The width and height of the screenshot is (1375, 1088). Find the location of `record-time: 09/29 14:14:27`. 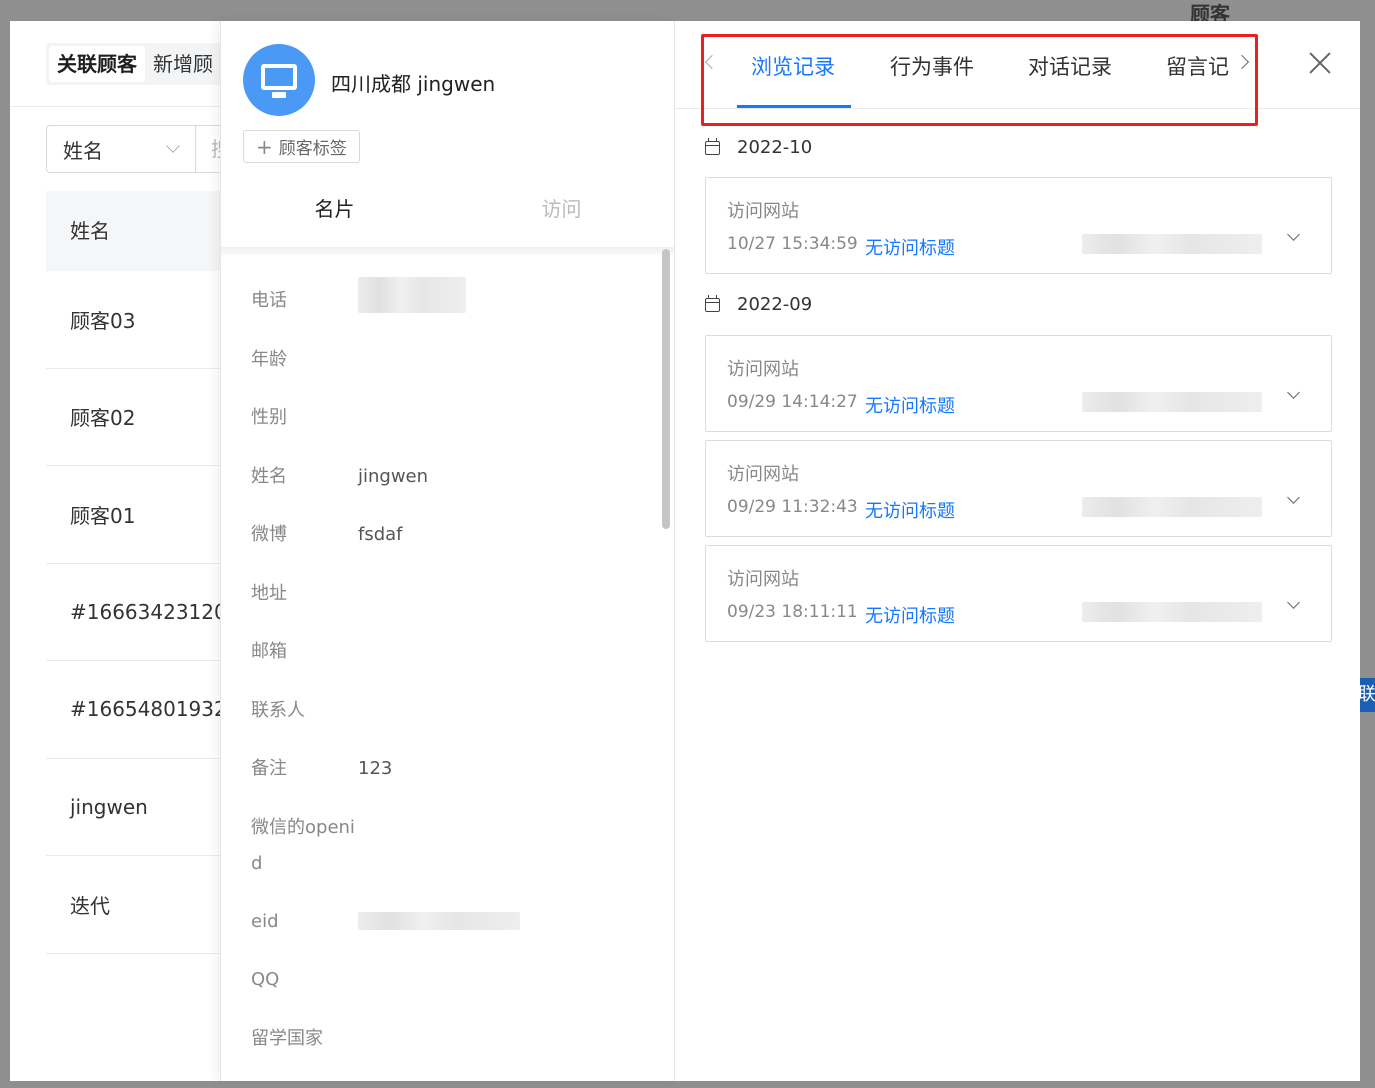

record-time: 09/29 14:14:27 is located at coordinates (792, 402).